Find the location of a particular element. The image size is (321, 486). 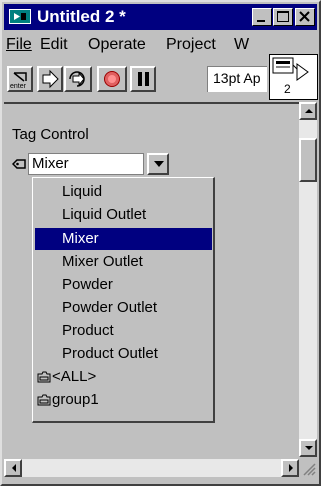

arrow-up-icon is located at coordinates (309, 111).